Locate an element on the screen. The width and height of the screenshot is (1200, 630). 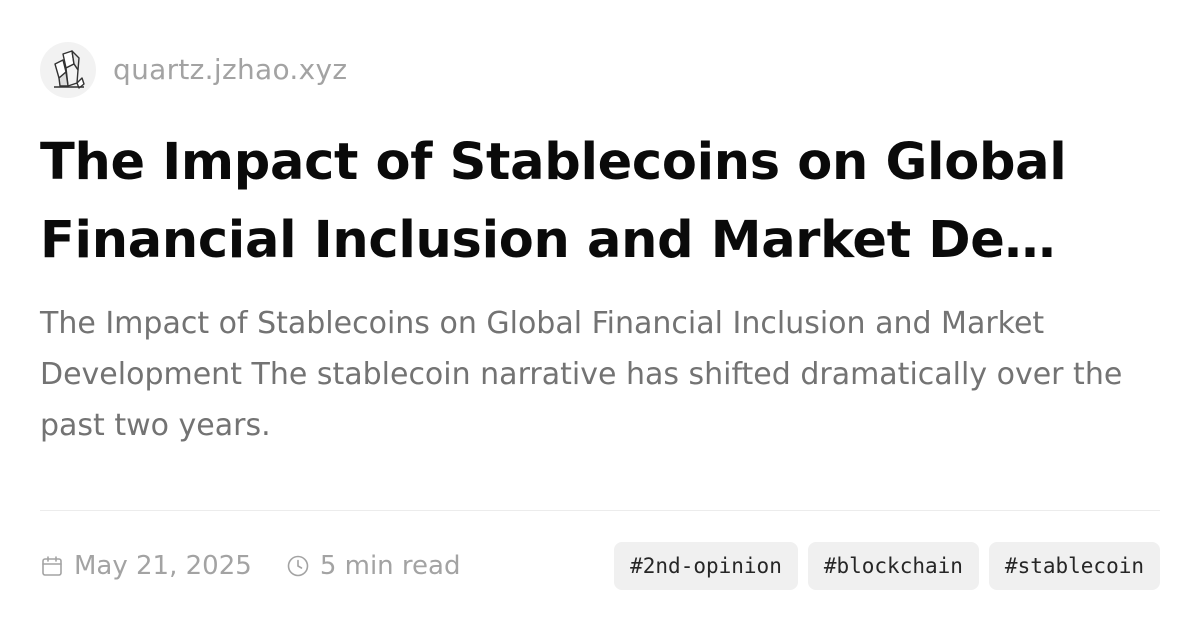
tag-list: #2nd-opinion #blockchain #stablecoin is located at coordinates (882, 566).